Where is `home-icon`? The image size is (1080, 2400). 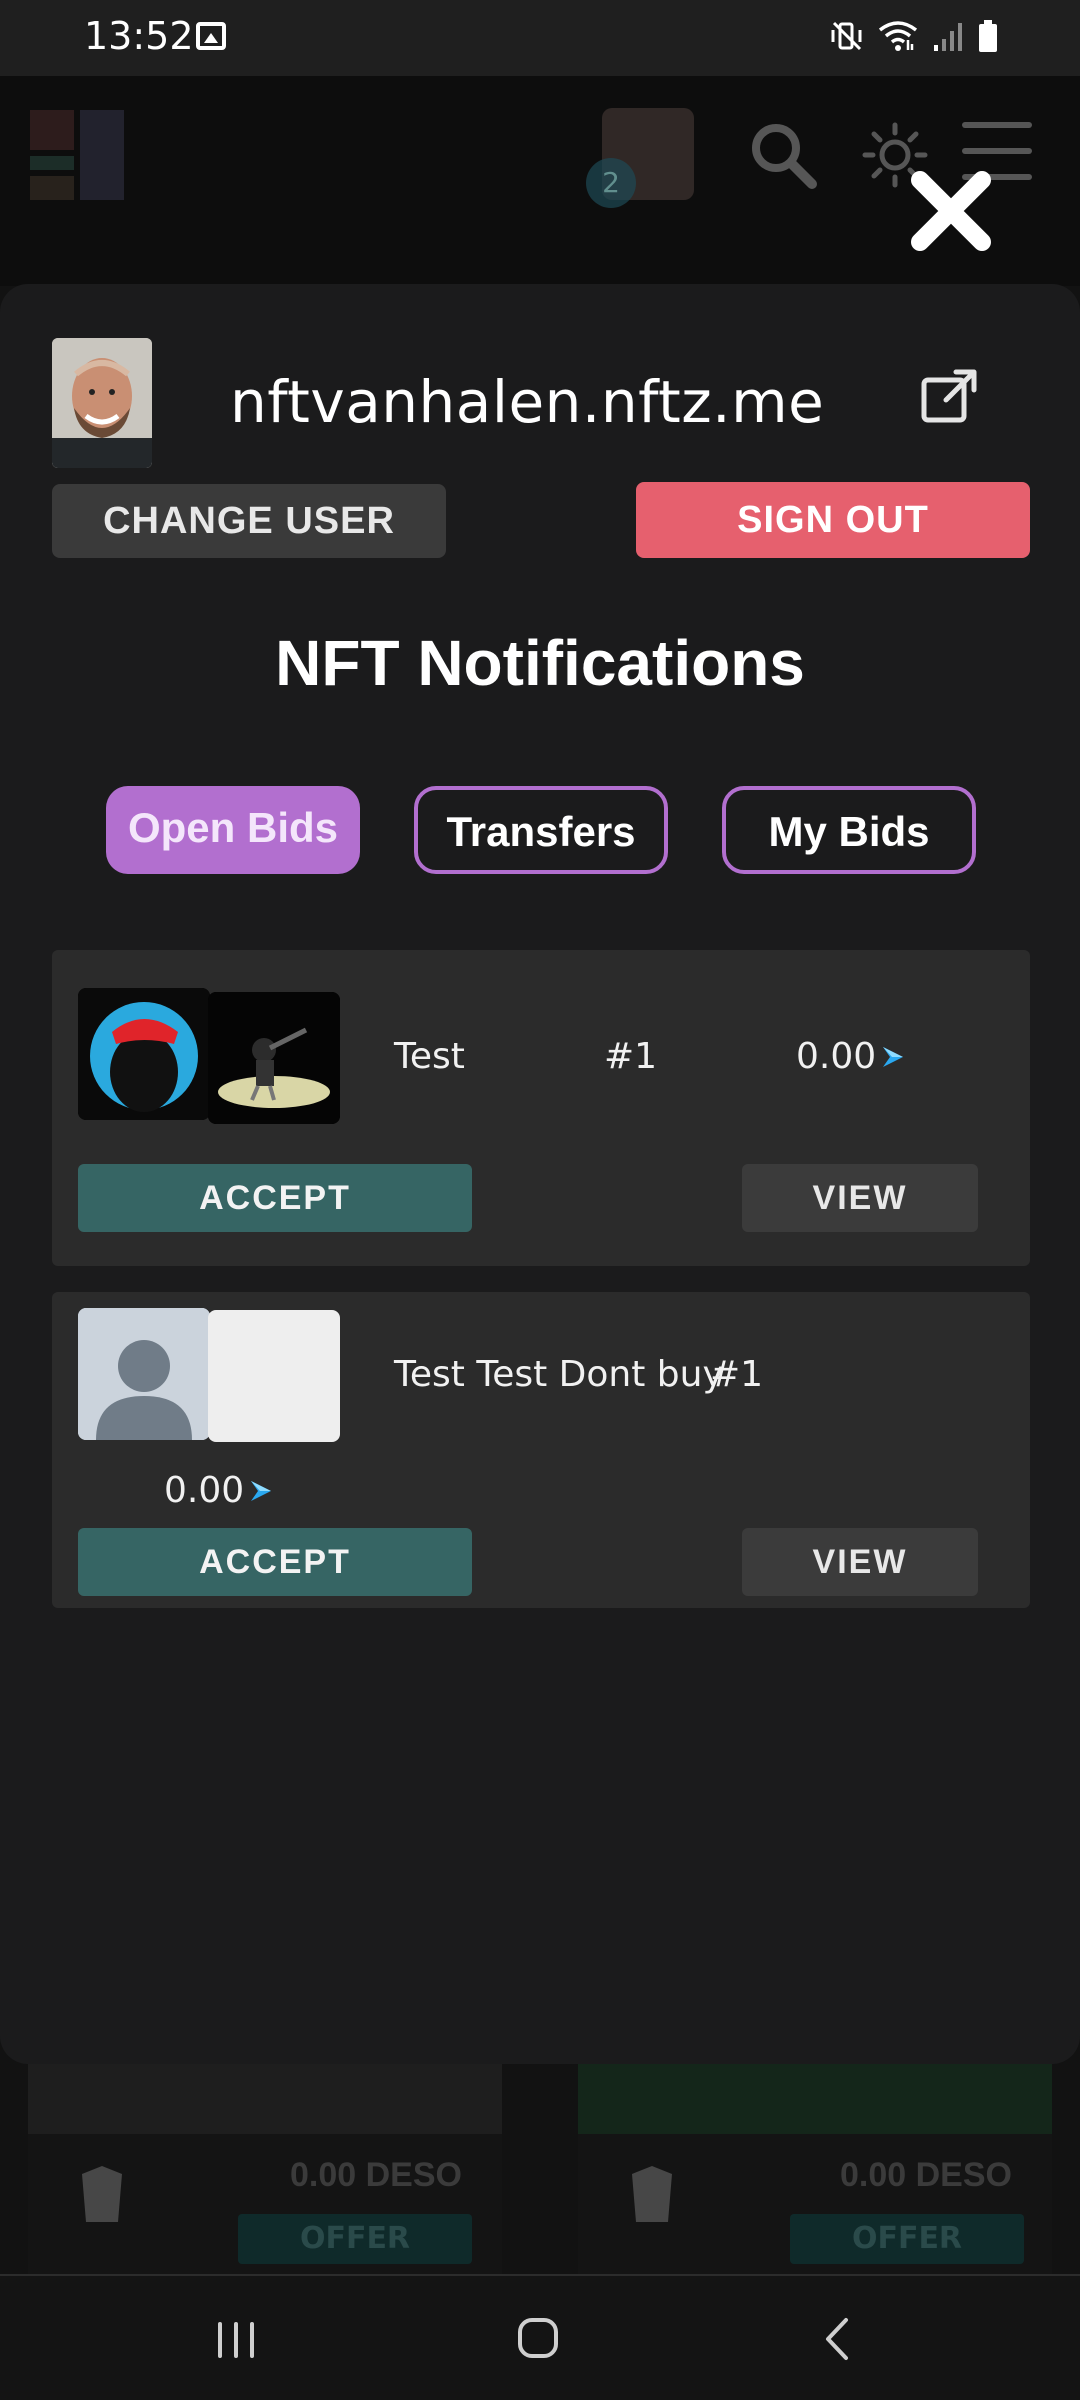
home-icon is located at coordinates (538, 2338).